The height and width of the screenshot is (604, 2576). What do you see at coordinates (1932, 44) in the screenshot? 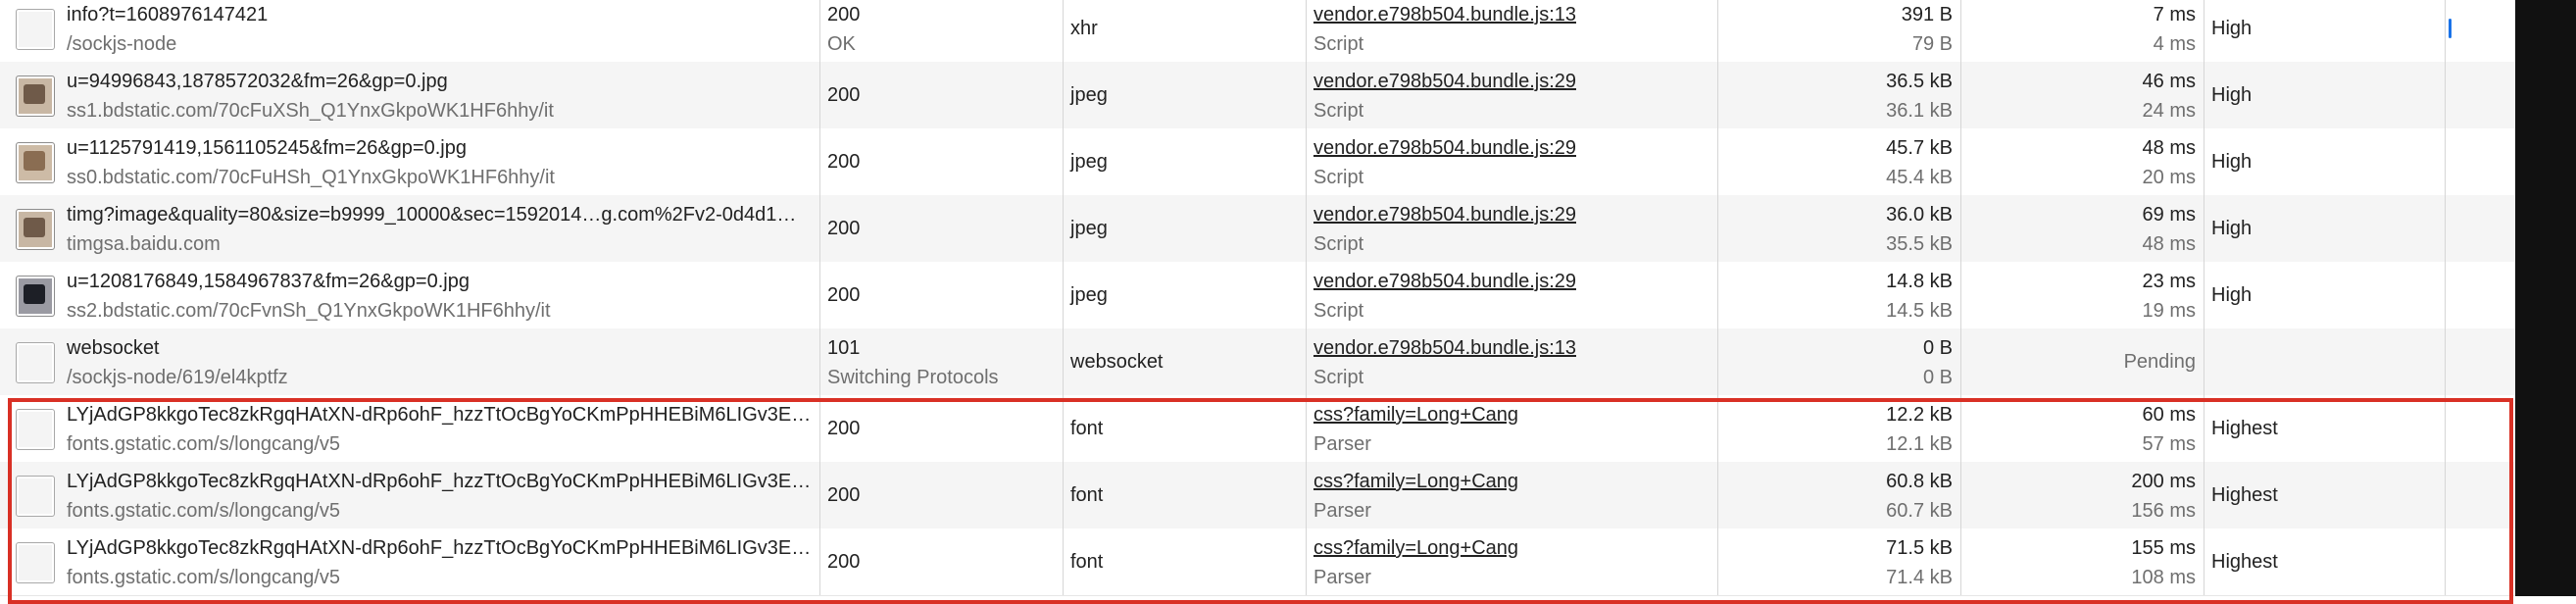
I see `resource-size: 79 B` at bounding box center [1932, 44].